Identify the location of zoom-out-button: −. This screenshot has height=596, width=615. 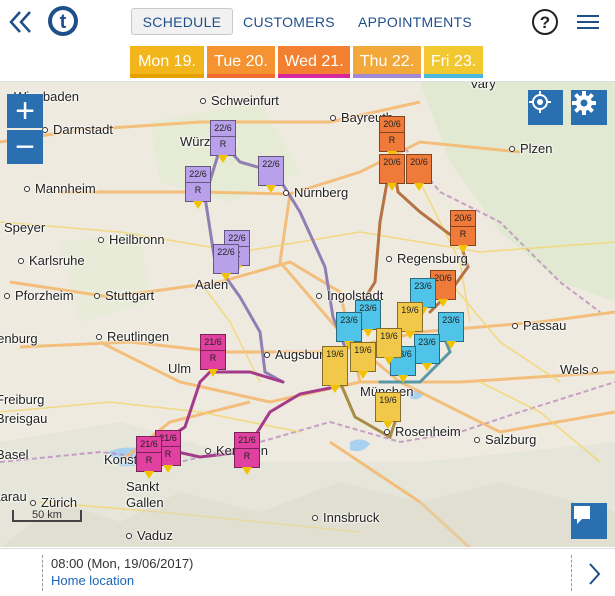
(25, 147).